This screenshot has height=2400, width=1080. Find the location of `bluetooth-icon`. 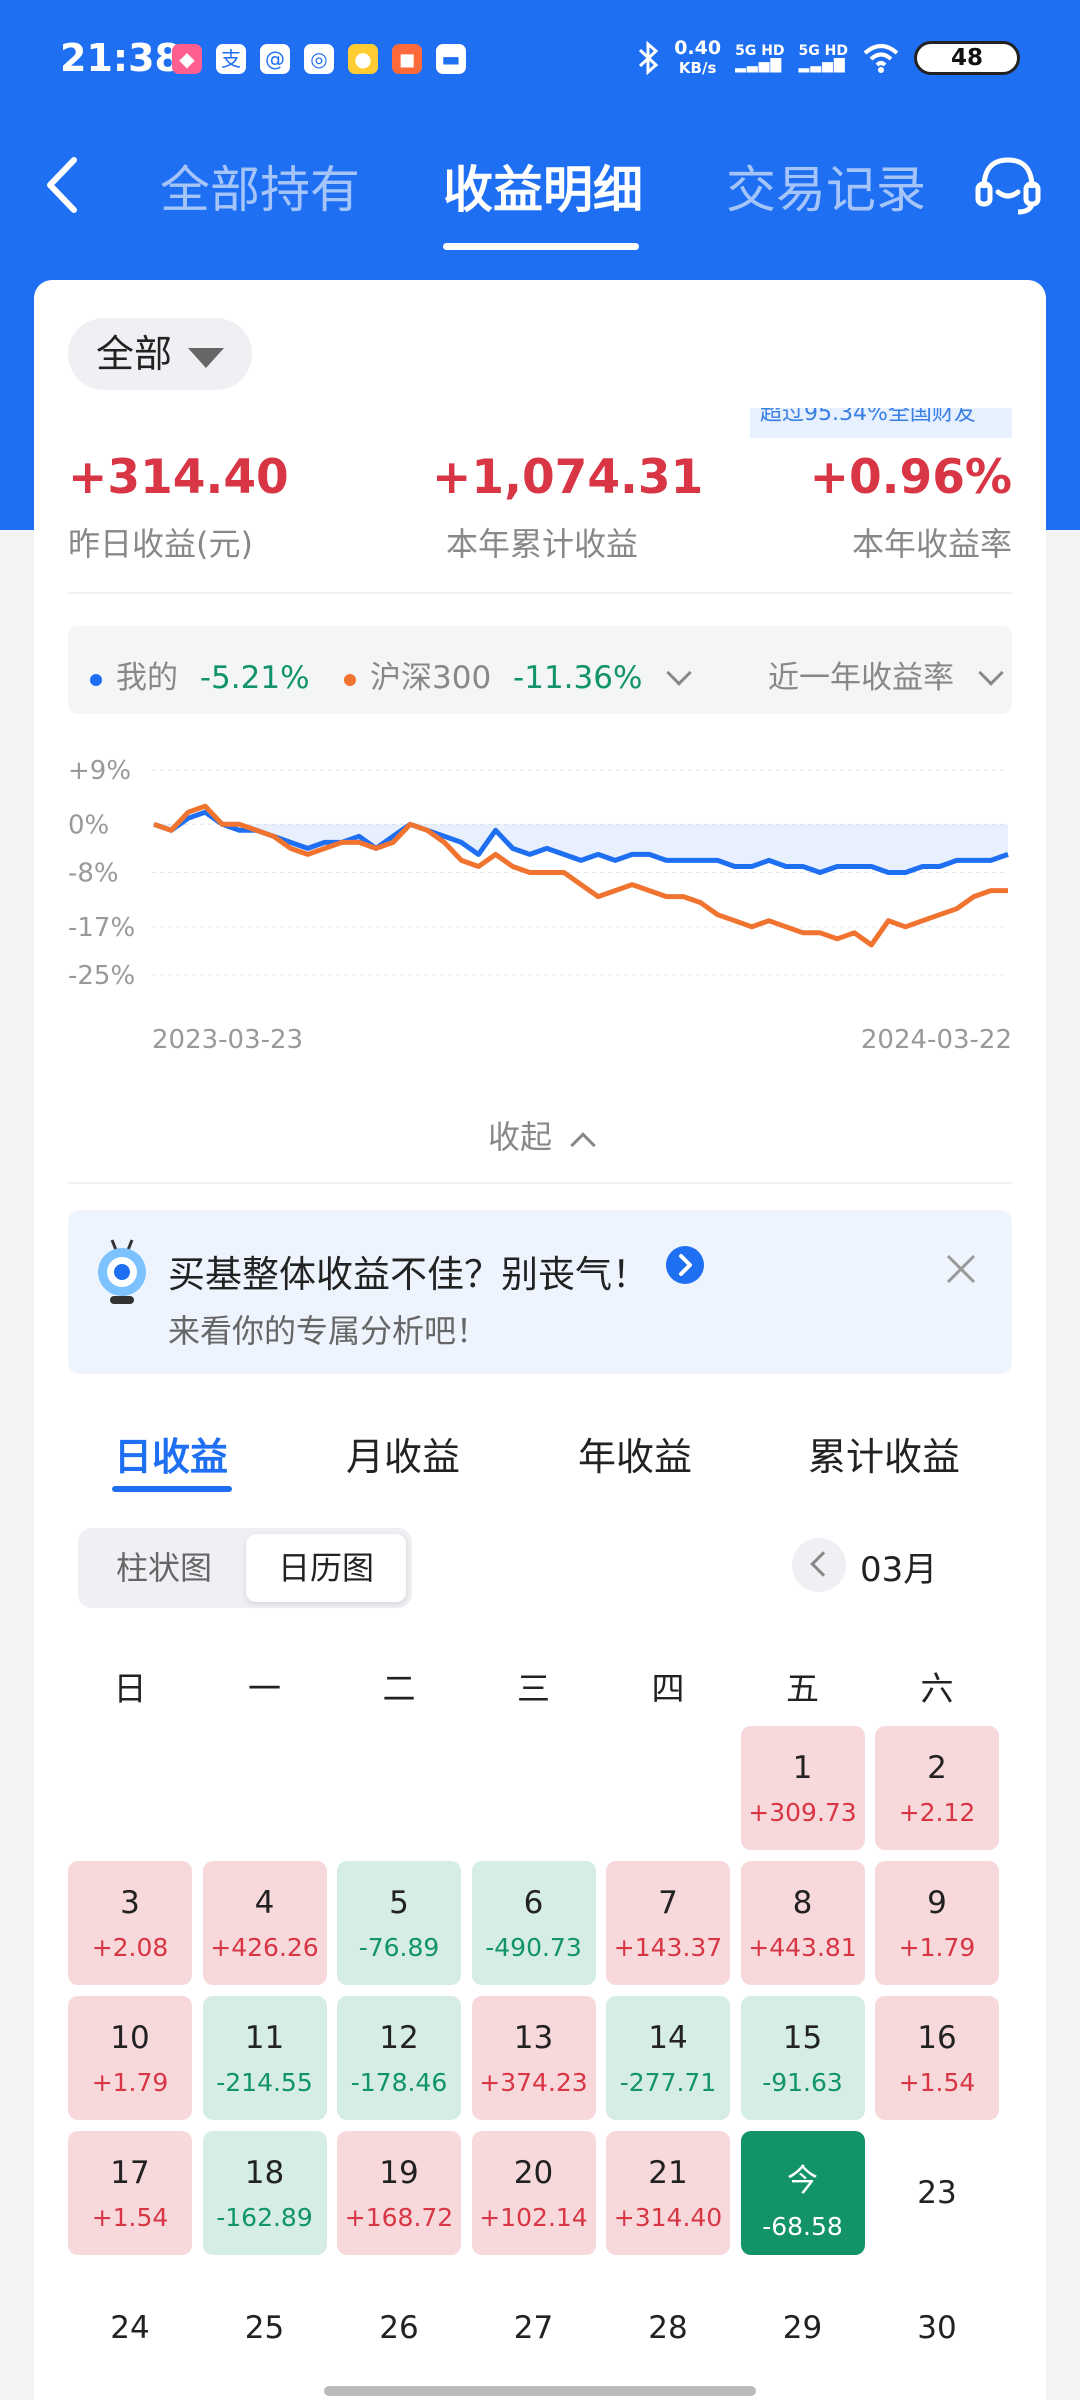

bluetooth-icon is located at coordinates (649, 58).